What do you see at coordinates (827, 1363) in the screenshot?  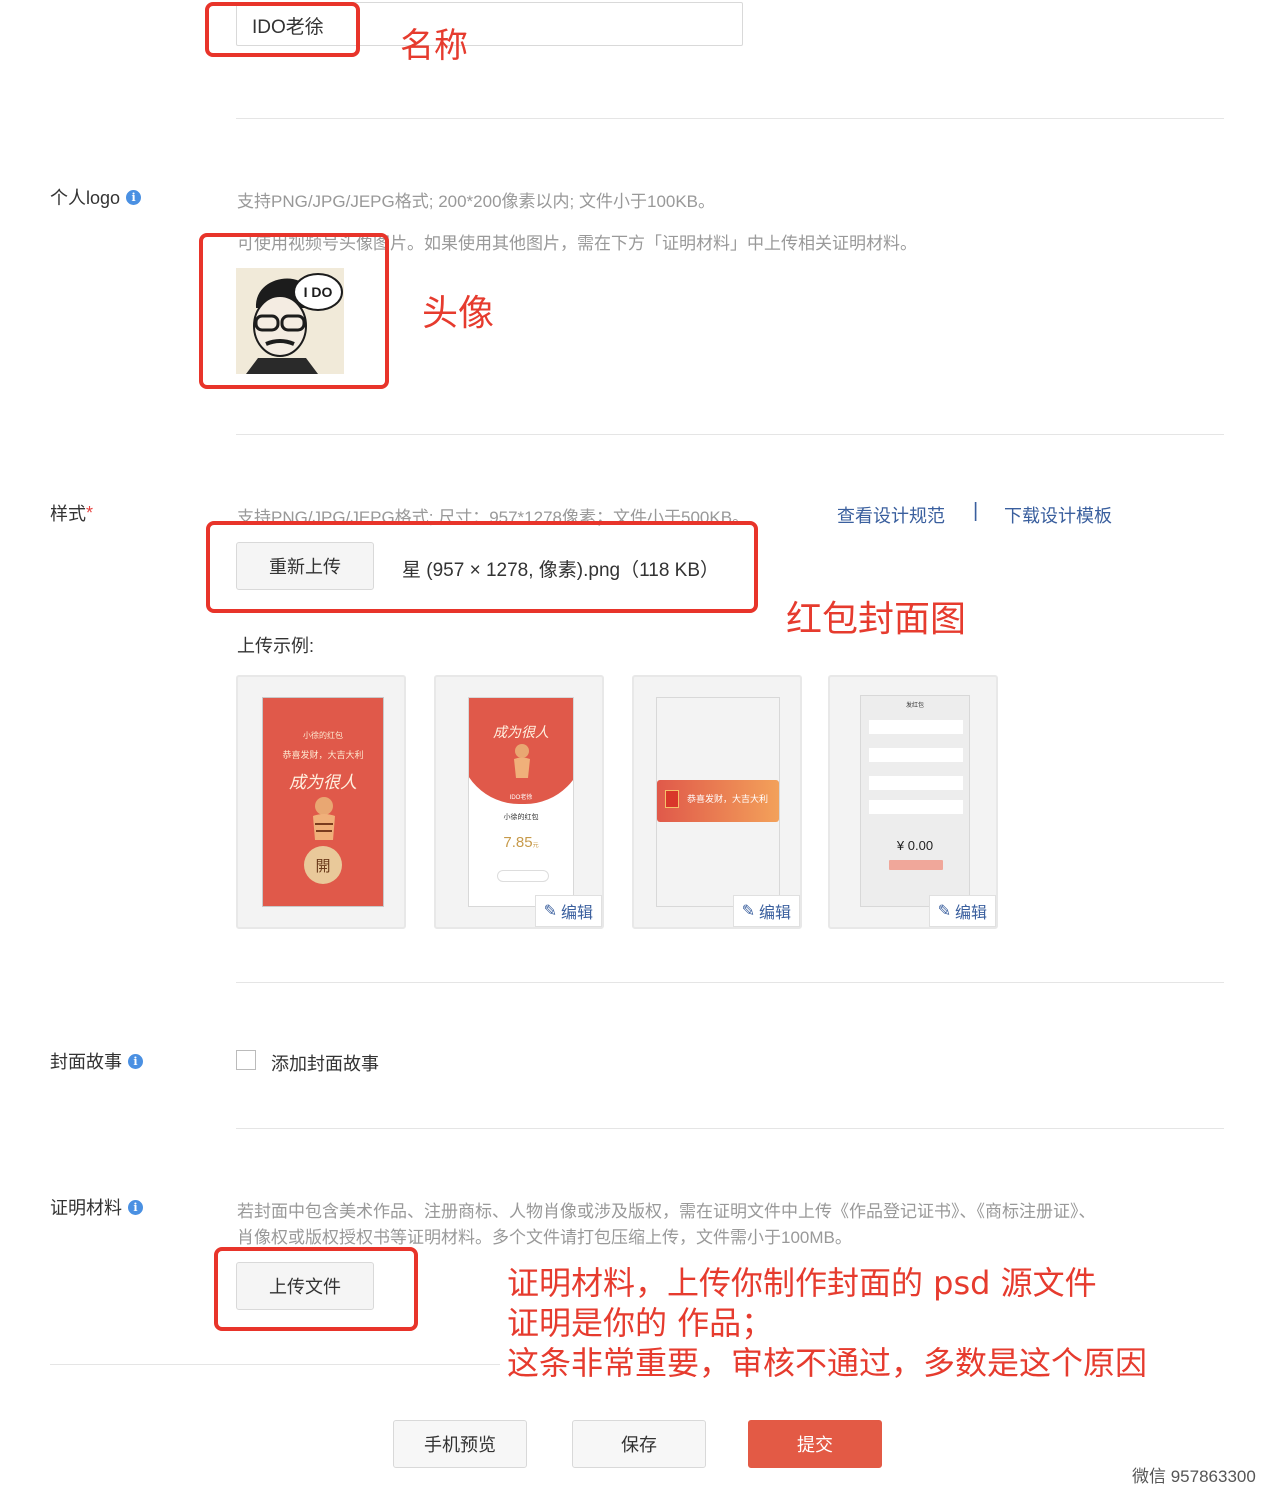 I see `proof-annotation-line-3: 这条非常重要，审核不通过，多数是这个原因` at bounding box center [827, 1363].